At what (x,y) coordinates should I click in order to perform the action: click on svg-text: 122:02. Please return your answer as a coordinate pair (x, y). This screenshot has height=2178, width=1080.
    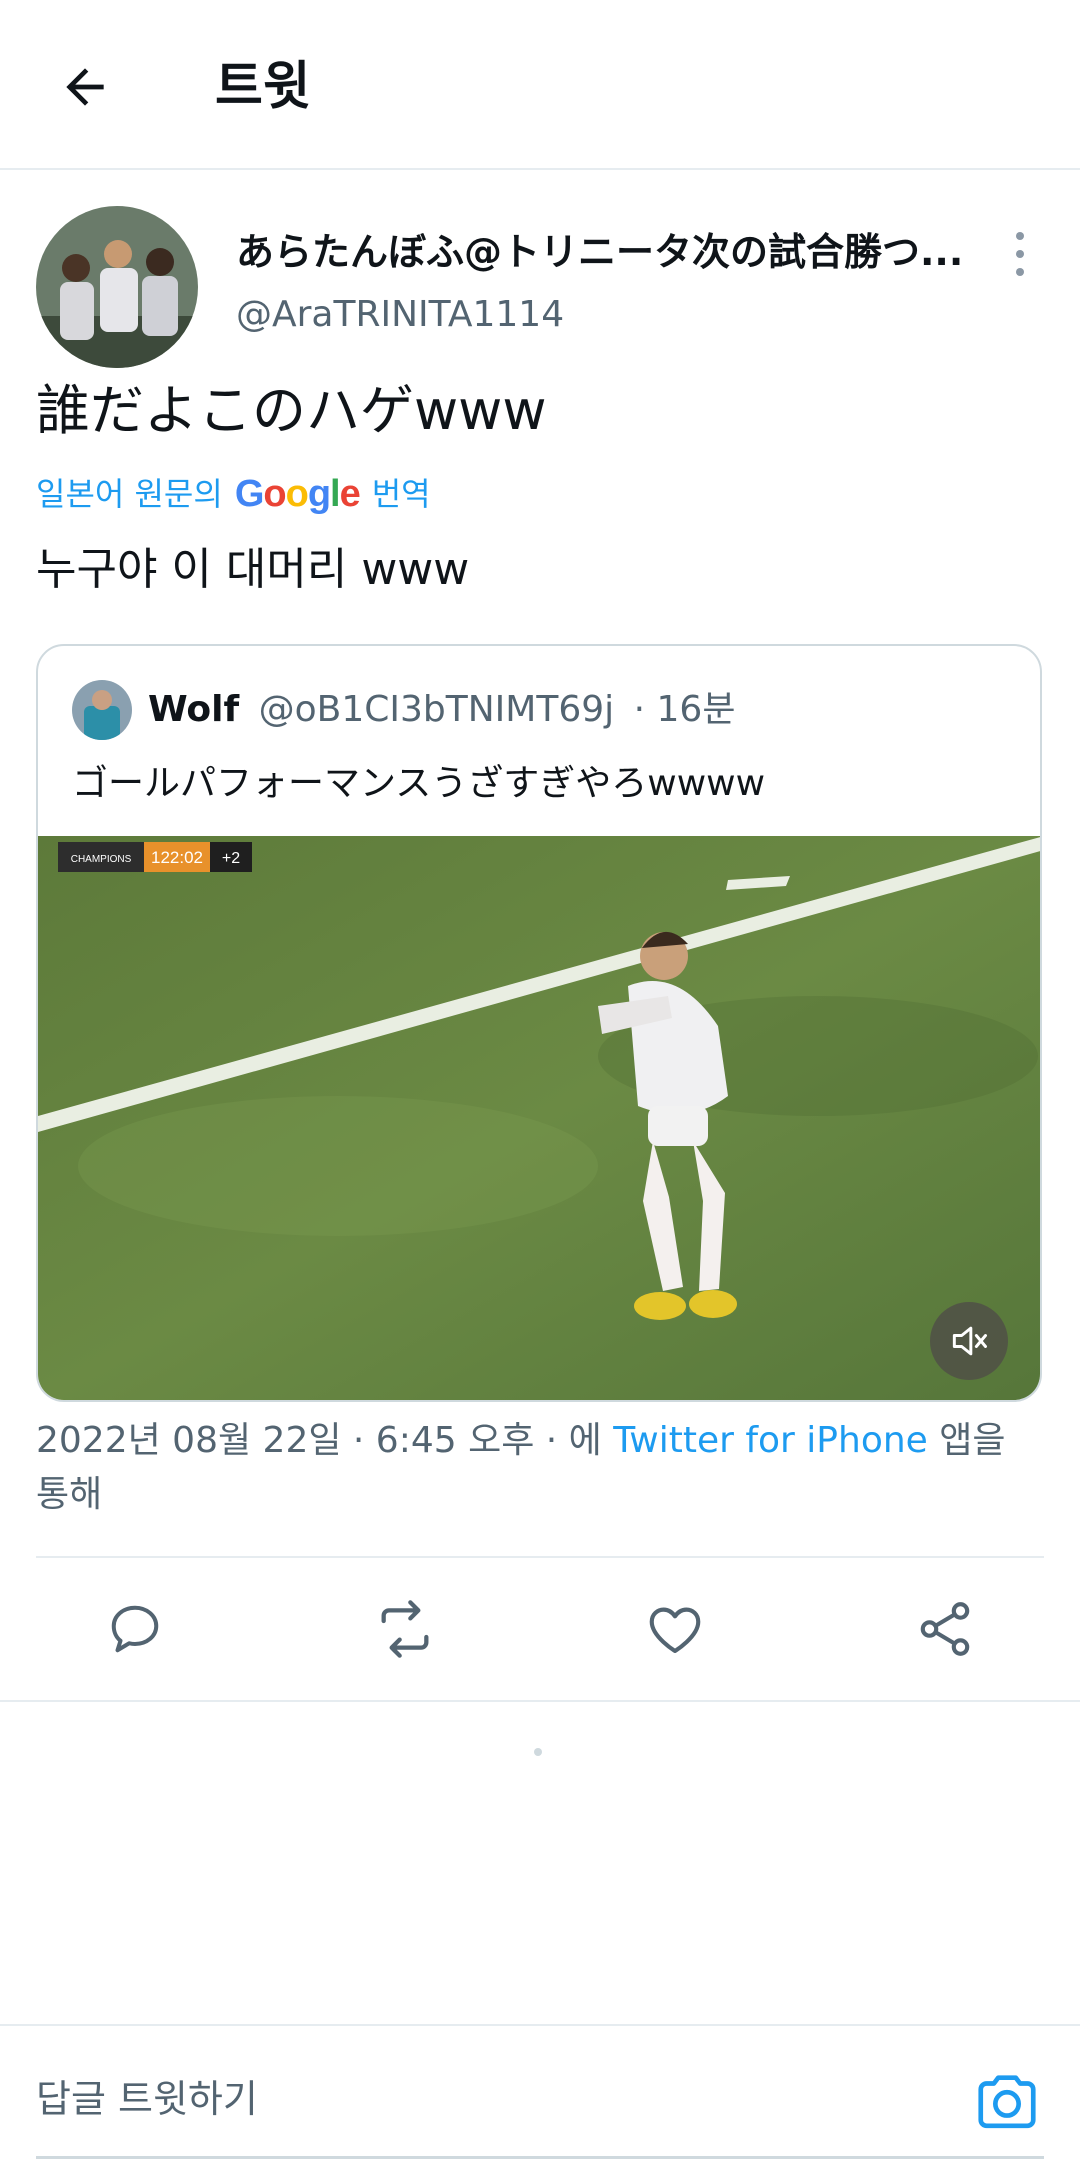
    Looking at the image, I should click on (177, 857).